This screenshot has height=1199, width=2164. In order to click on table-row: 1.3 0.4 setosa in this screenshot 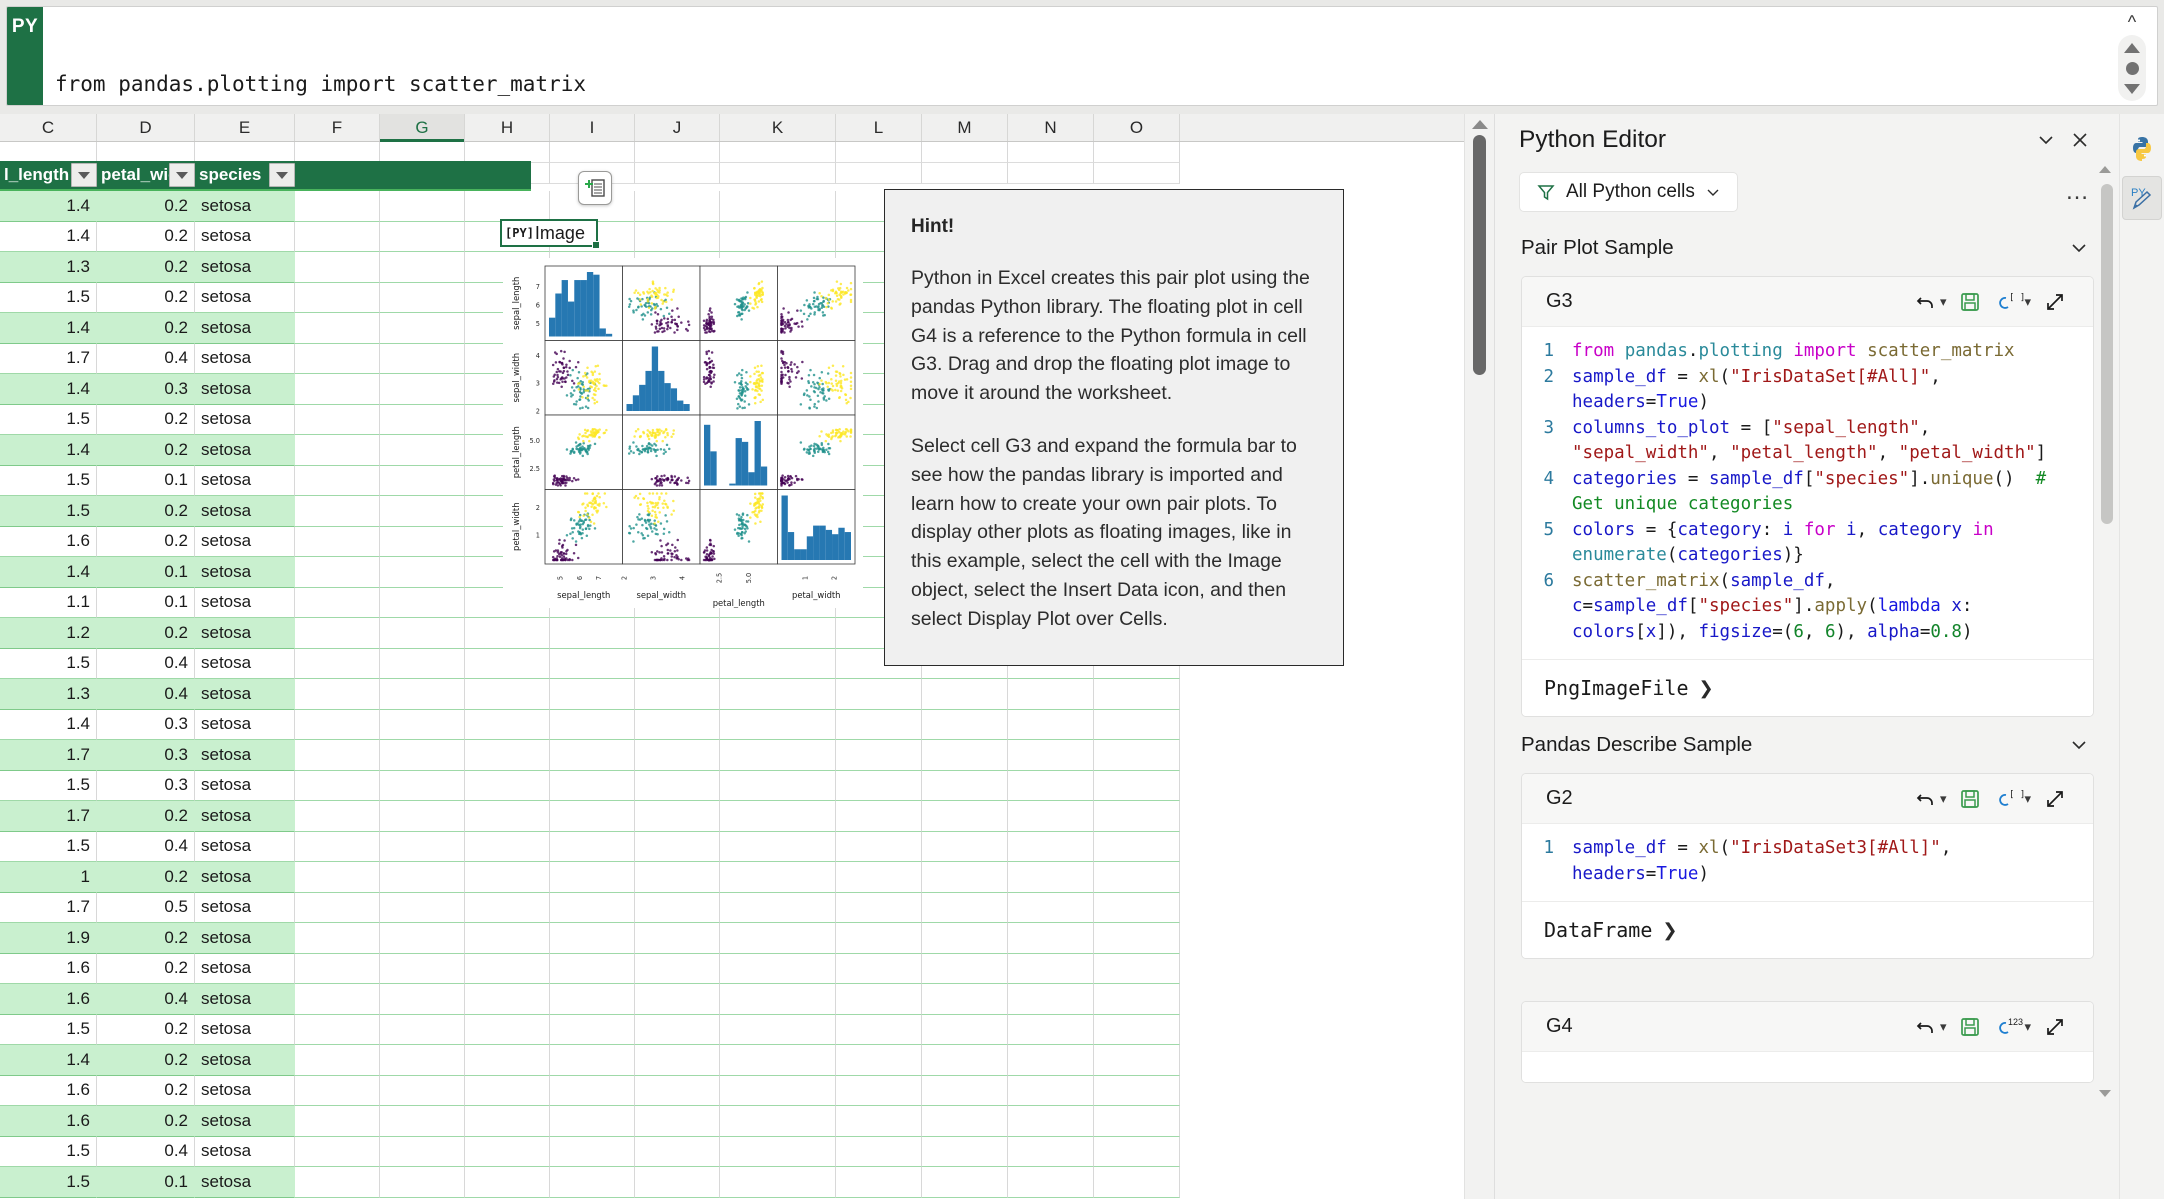, I will do `click(732, 694)`.